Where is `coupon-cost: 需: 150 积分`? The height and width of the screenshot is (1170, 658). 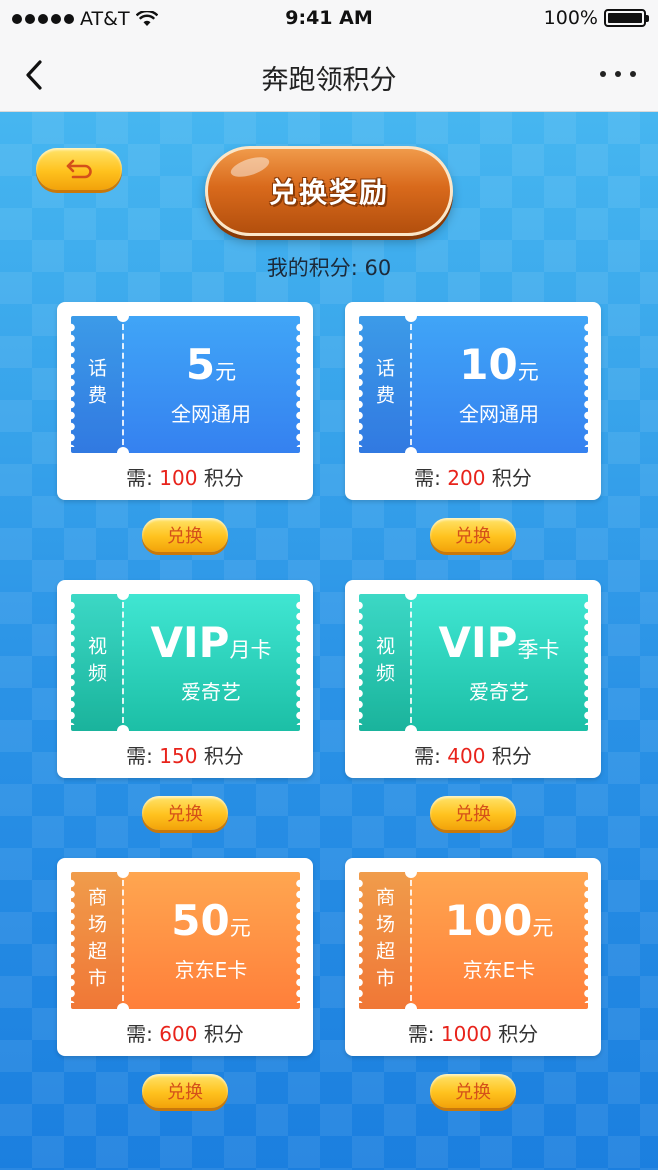 coupon-cost: 需: 150 积分 is located at coordinates (185, 754).